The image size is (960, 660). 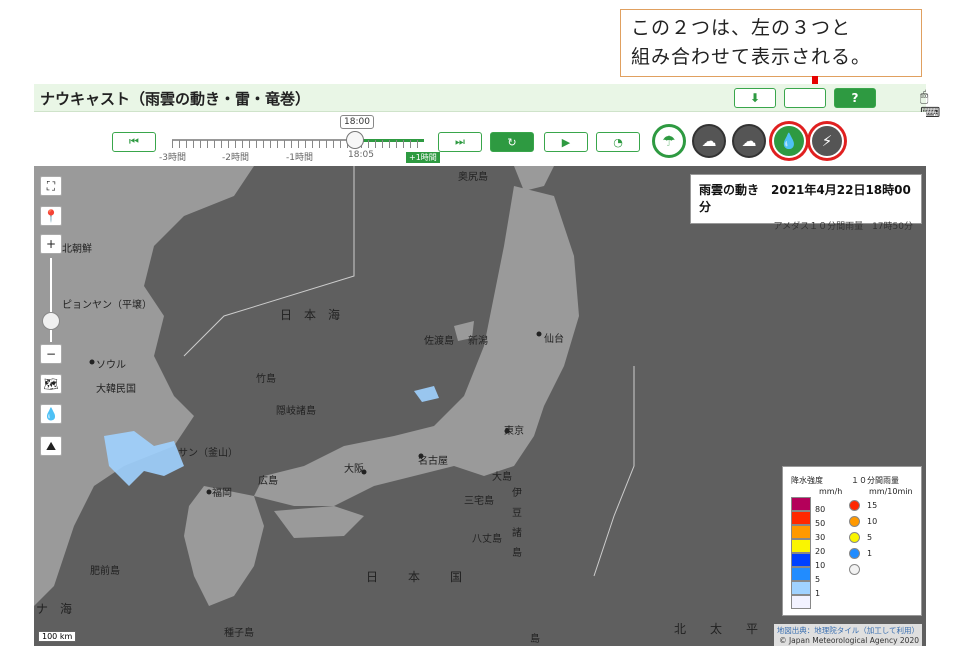 I want to click on legend-swatch-row: 1, so click(x=821, y=589).